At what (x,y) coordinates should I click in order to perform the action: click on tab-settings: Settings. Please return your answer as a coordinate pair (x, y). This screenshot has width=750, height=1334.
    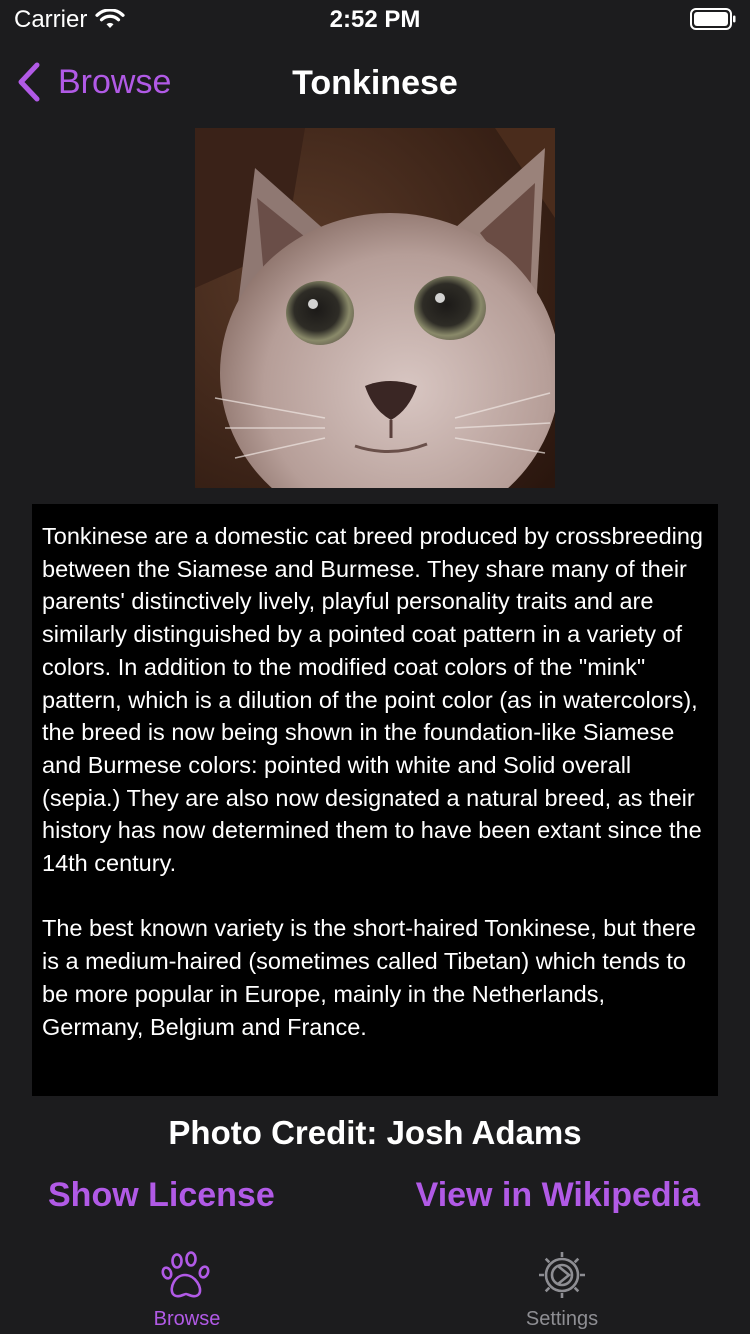
    Looking at the image, I should click on (562, 1289).